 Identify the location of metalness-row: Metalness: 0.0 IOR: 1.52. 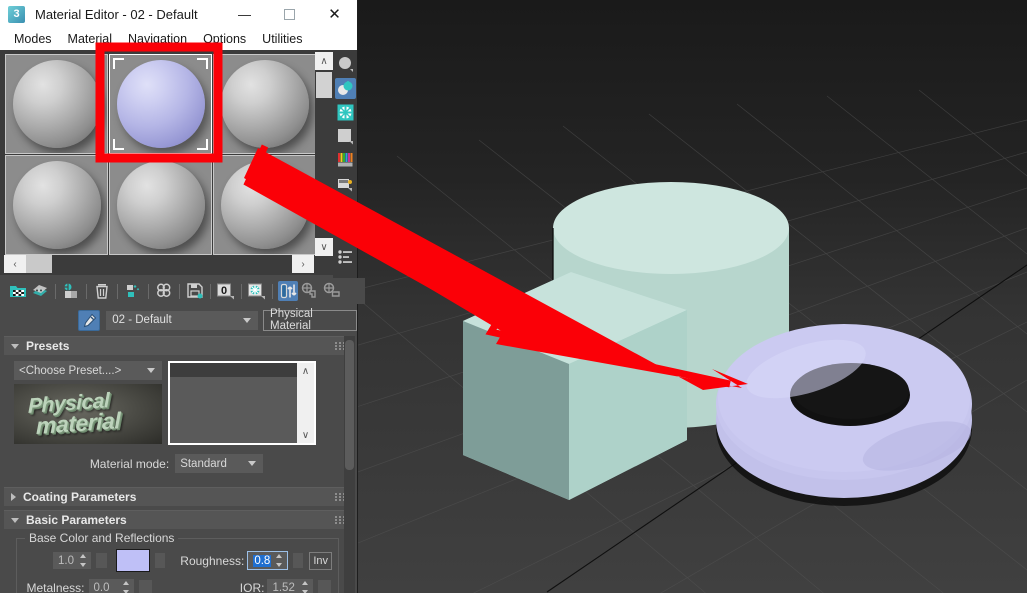
(177, 586).